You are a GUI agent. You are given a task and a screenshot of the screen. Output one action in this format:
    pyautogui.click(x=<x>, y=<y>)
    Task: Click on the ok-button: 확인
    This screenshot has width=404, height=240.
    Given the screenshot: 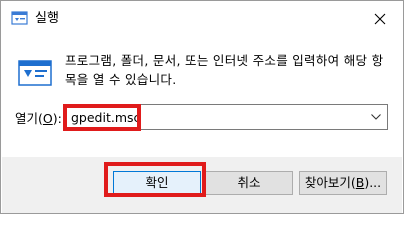 What is the action you would take?
    pyautogui.click(x=157, y=183)
    